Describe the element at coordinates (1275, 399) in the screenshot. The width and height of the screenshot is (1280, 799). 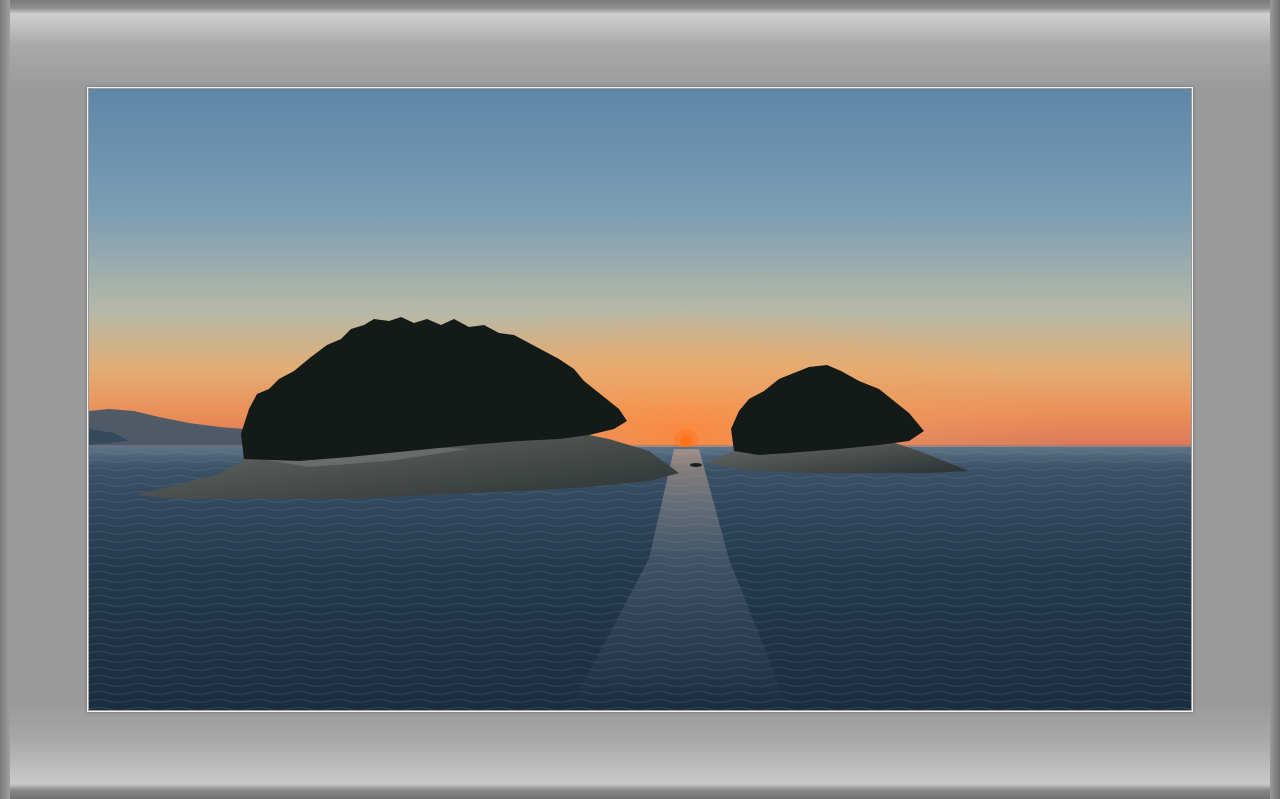
I see `frame-right-edge` at that location.